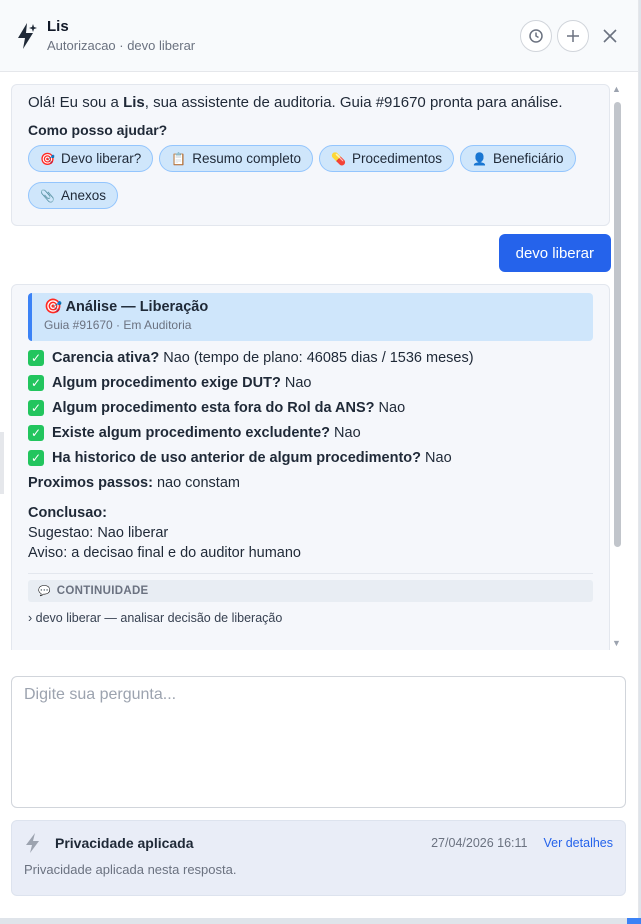 This screenshot has width=641, height=924. I want to click on new-chat-button, so click(573, 35).